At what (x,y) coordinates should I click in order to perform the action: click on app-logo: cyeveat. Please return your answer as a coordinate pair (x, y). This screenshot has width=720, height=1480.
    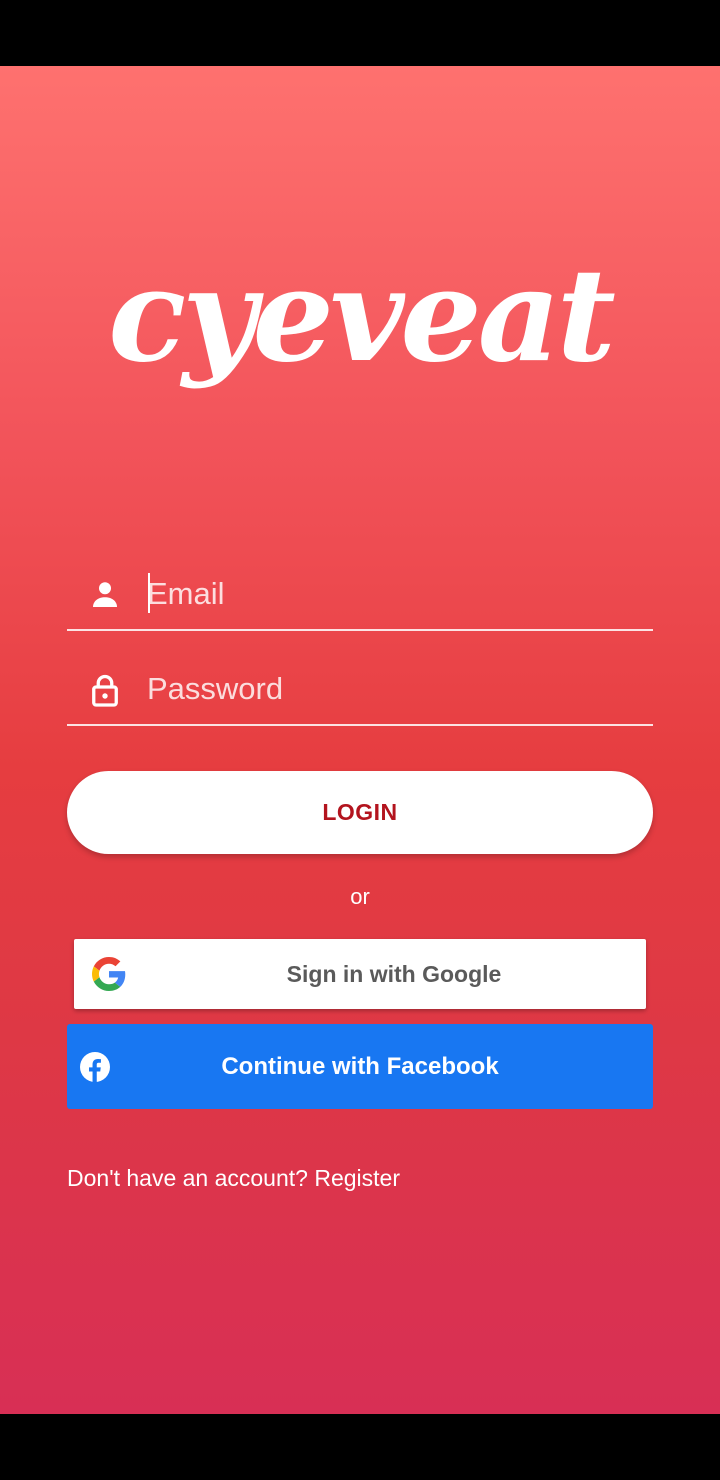
    Looking at the image, I should click on (362, 316).